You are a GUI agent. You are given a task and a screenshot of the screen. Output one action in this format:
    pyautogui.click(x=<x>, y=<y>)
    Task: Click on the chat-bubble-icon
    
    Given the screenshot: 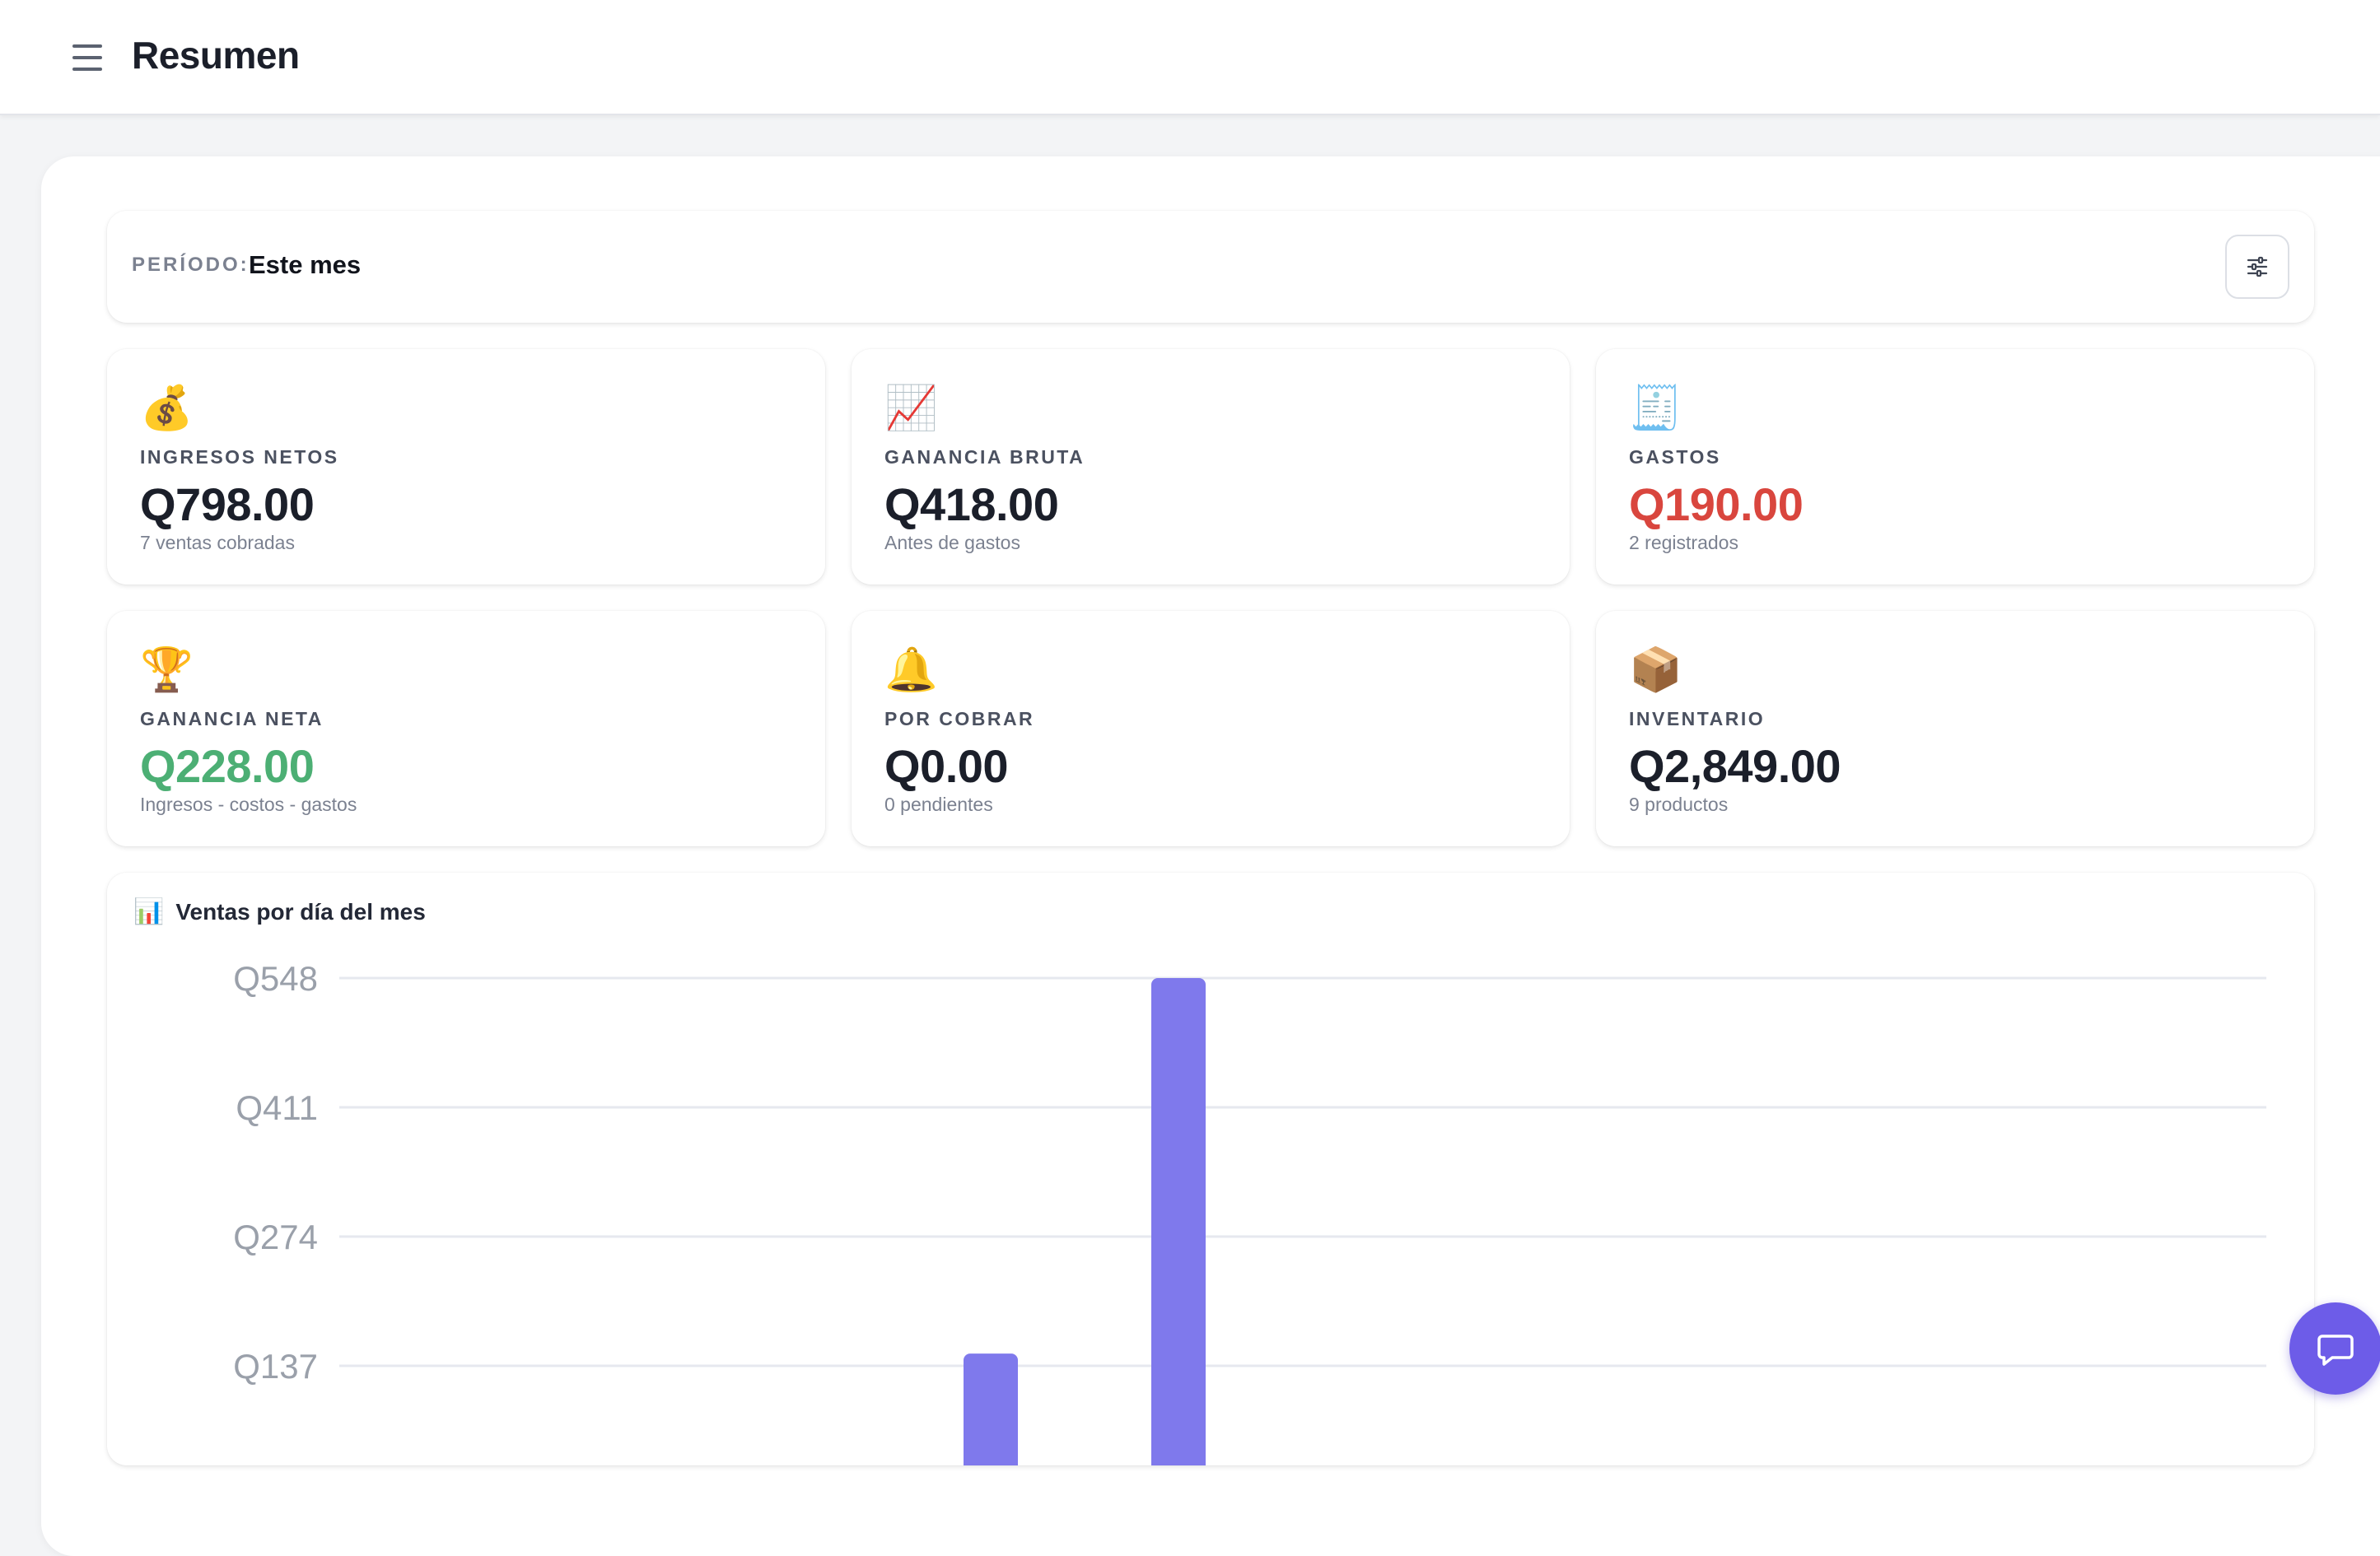 What is the action you would take?
    pyautogui.click(x=2335, y=1350)
    